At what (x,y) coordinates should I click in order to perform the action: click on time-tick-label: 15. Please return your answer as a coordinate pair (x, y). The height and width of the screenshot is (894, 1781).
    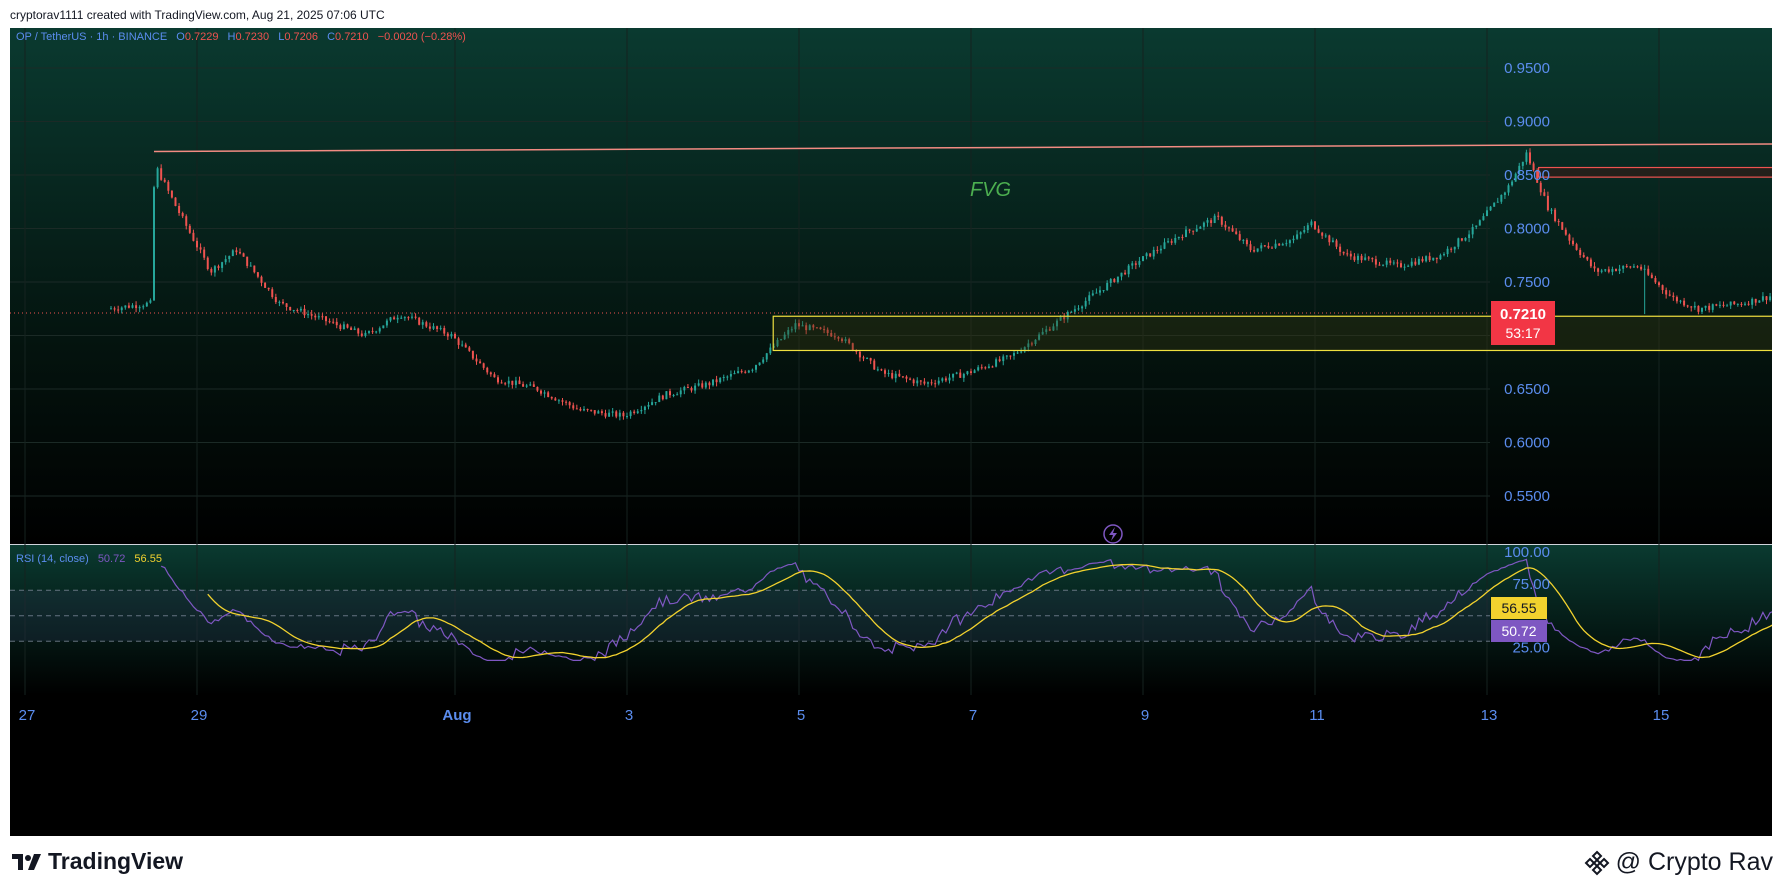
    Looking at the image, I should click on (1661, 715).